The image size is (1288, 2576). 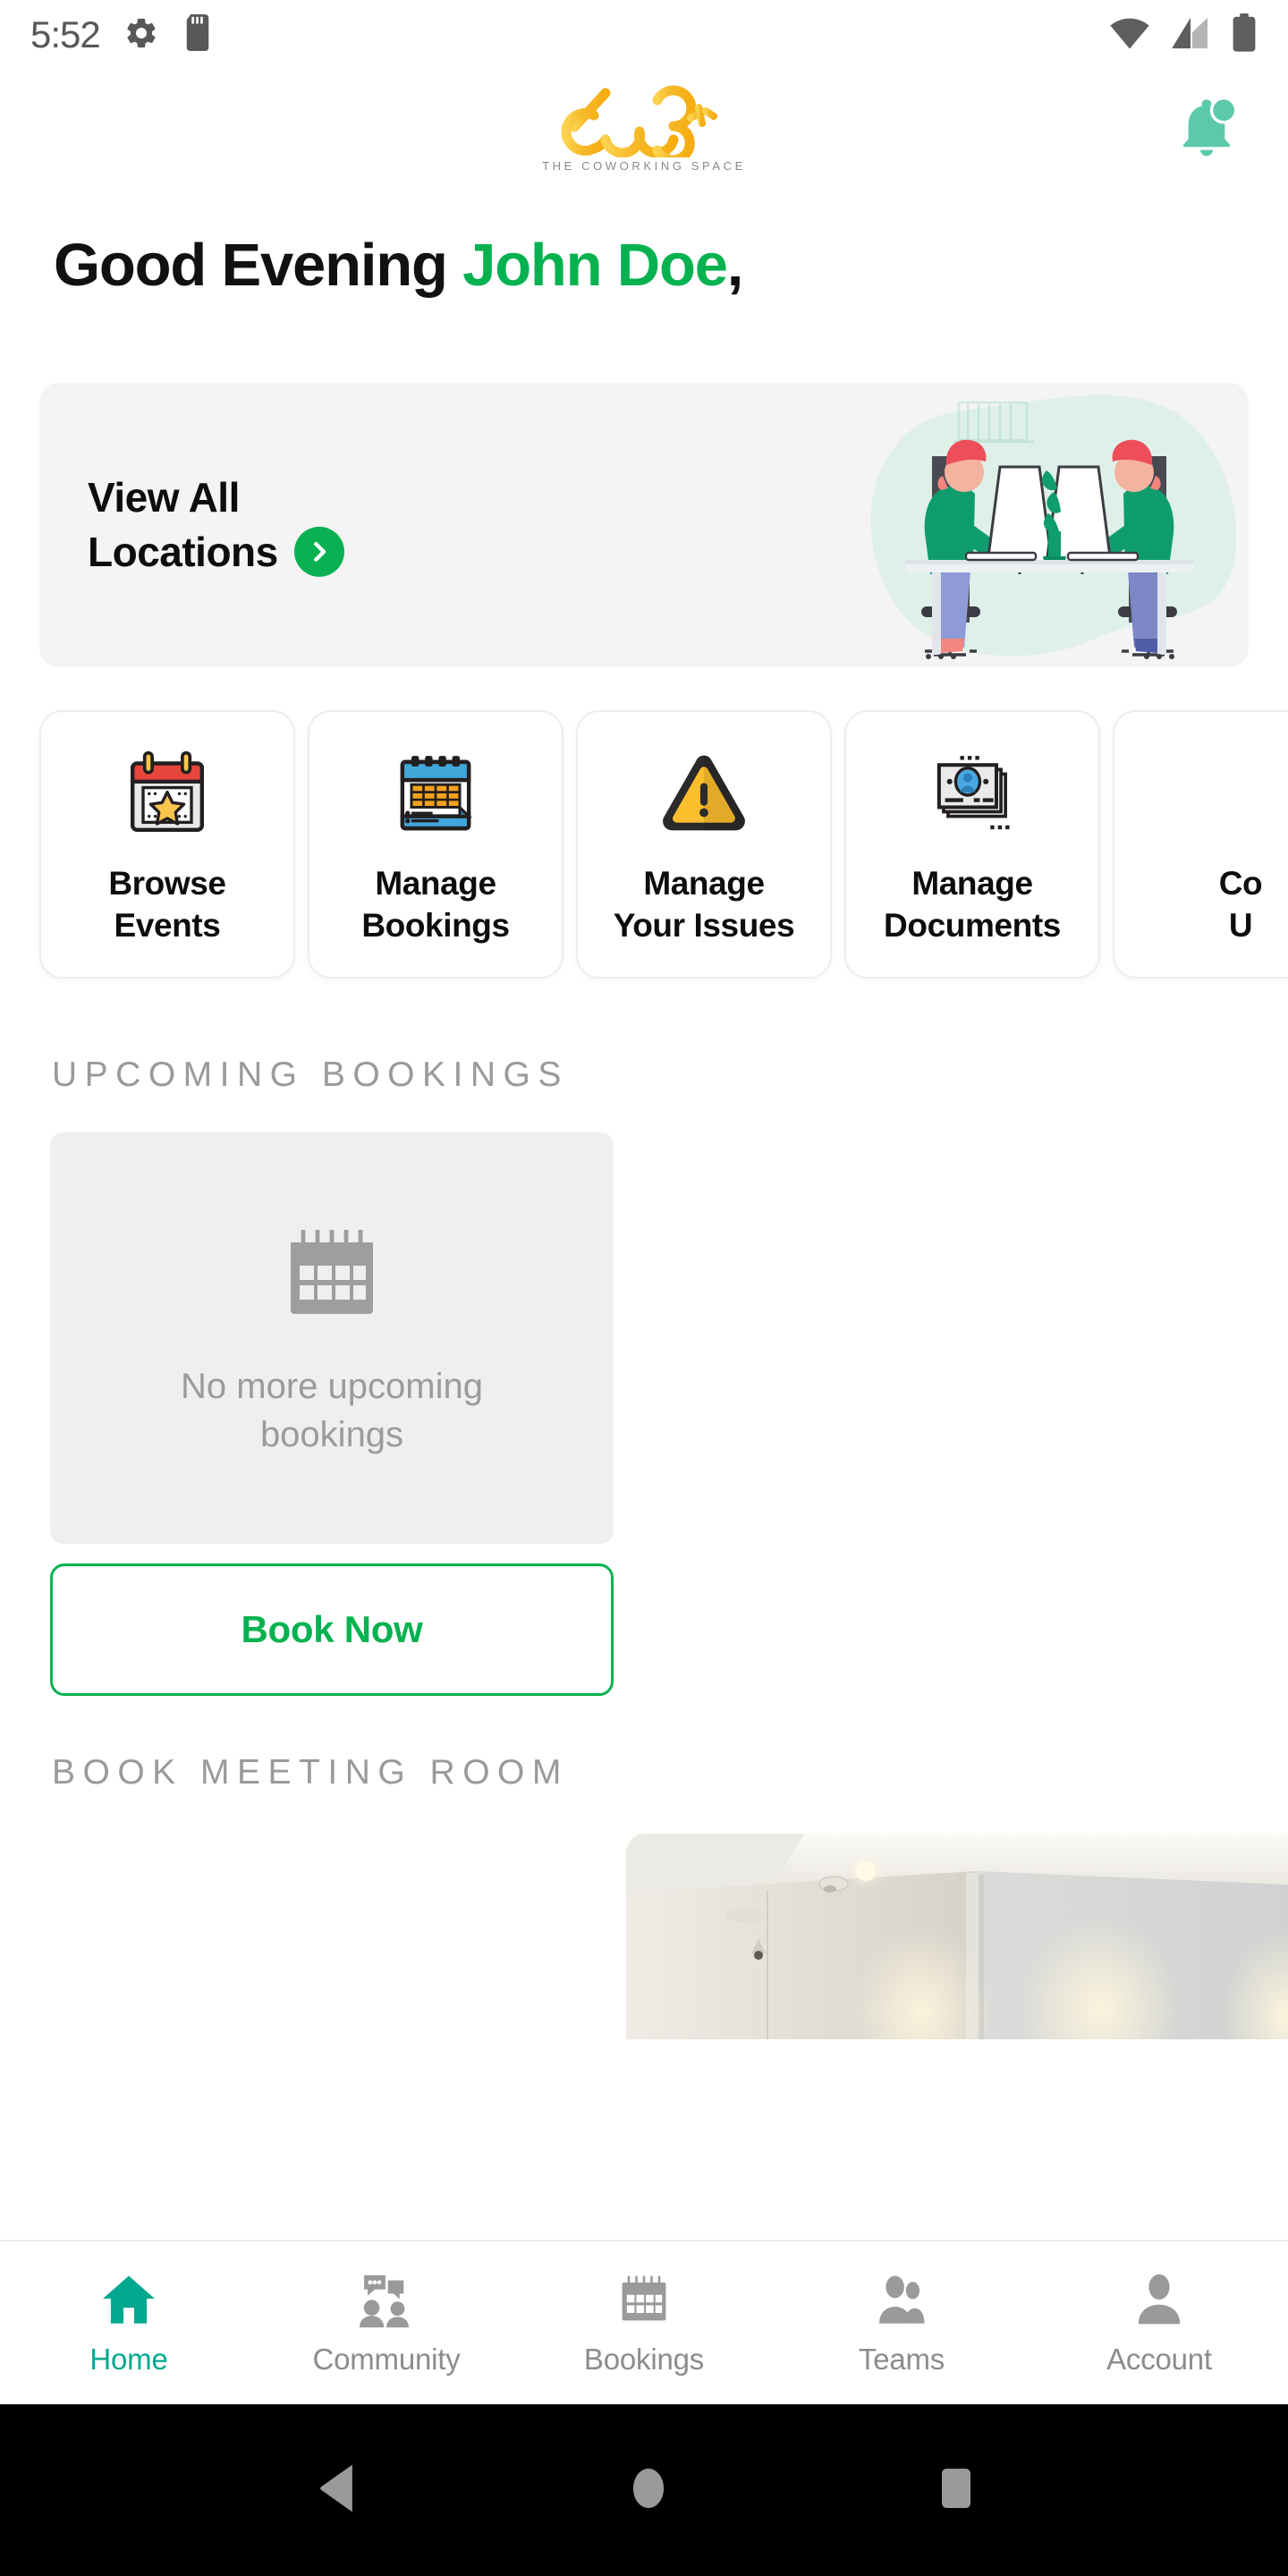 I want to click on meeting-room-carousel, so click(x=644, y=1936).